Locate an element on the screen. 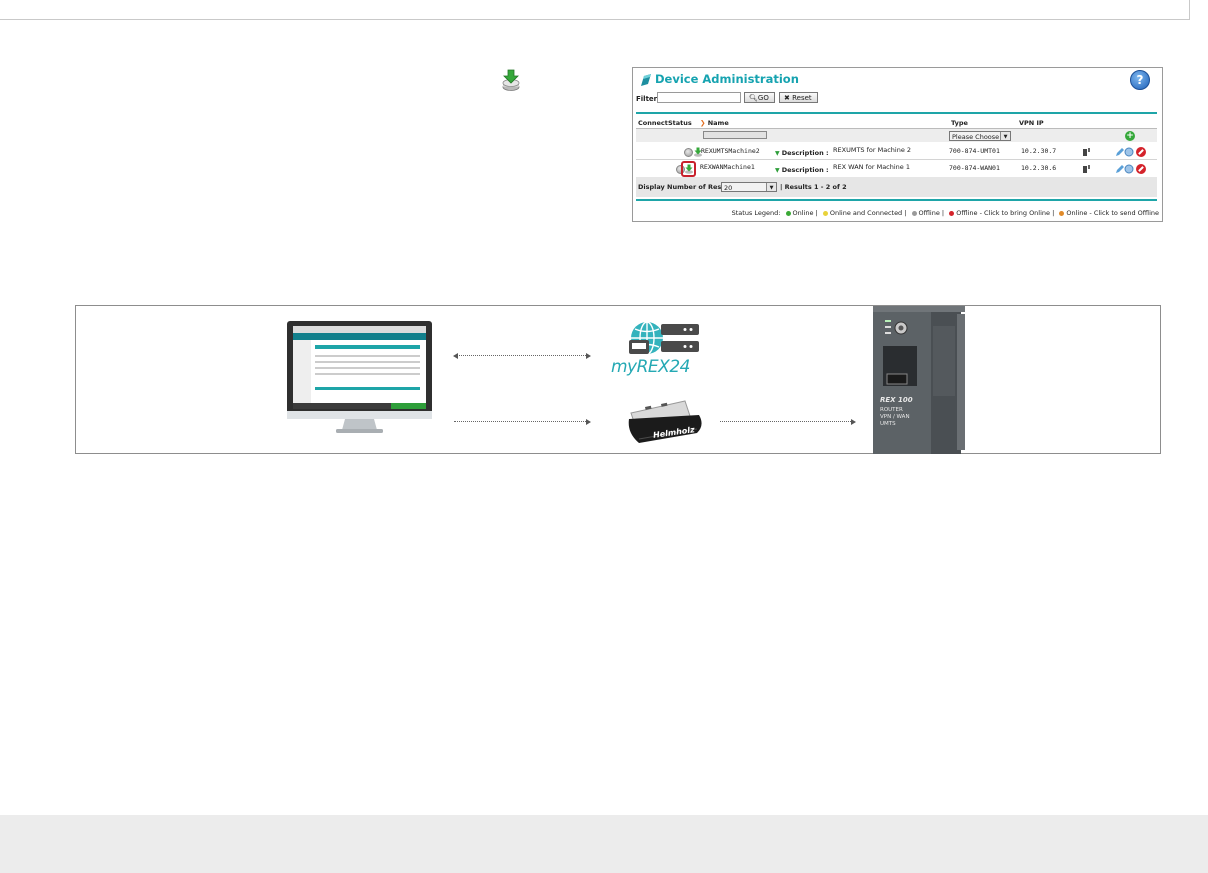 The height and width of the screenshot is (873, 1208). close-icon: ✖ is located at coordinates (787, 98).